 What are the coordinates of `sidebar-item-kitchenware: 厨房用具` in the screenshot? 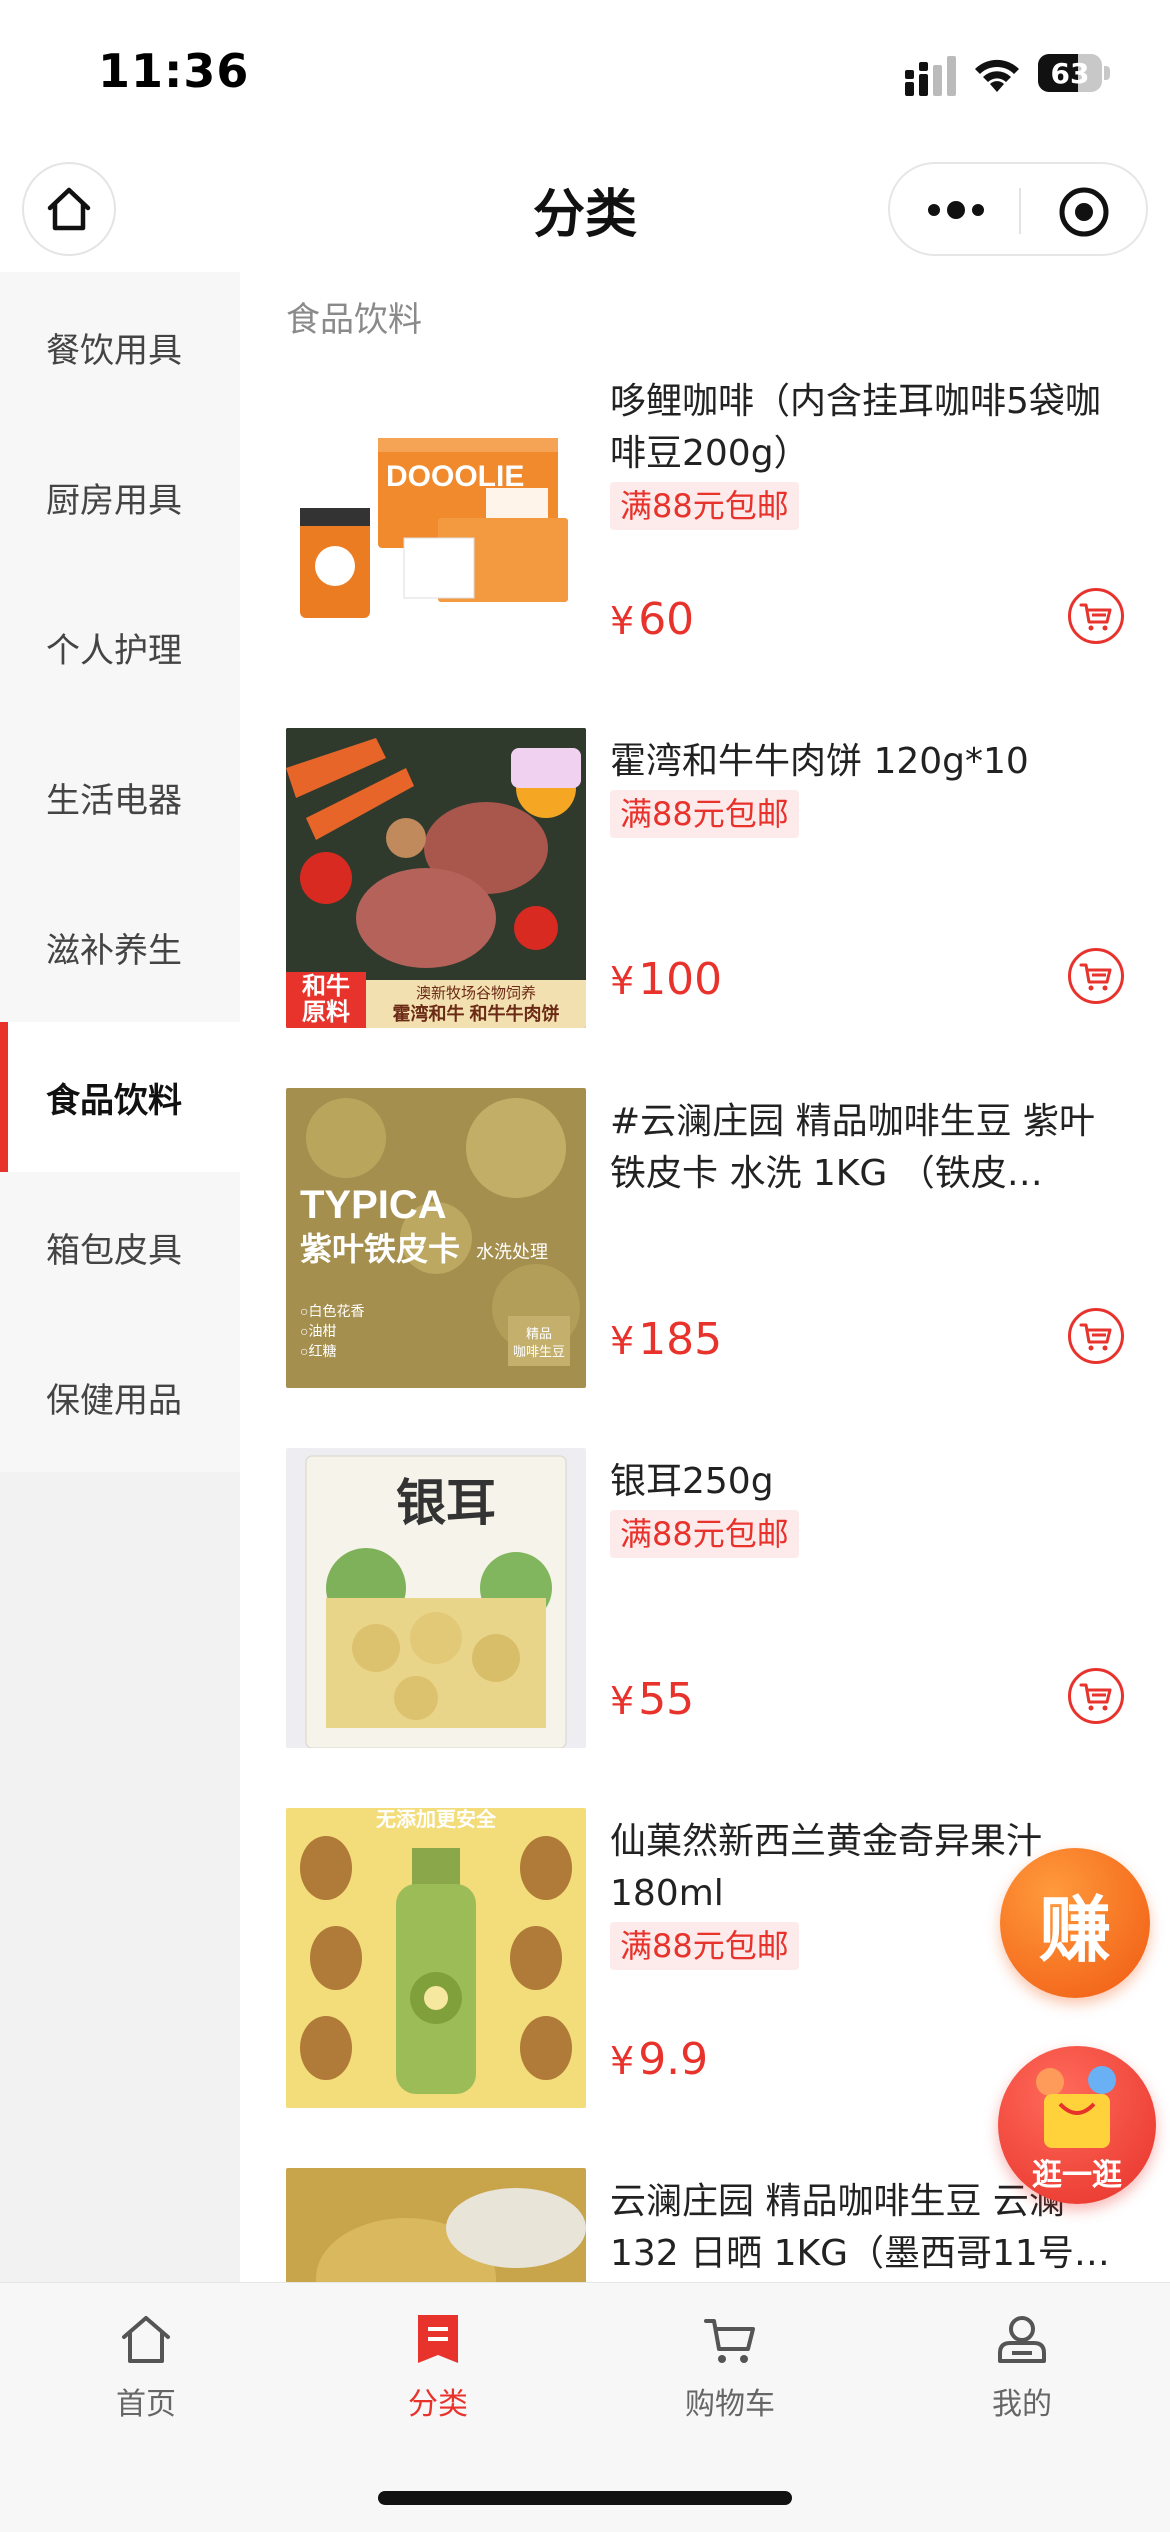 It's located at (120, 497).